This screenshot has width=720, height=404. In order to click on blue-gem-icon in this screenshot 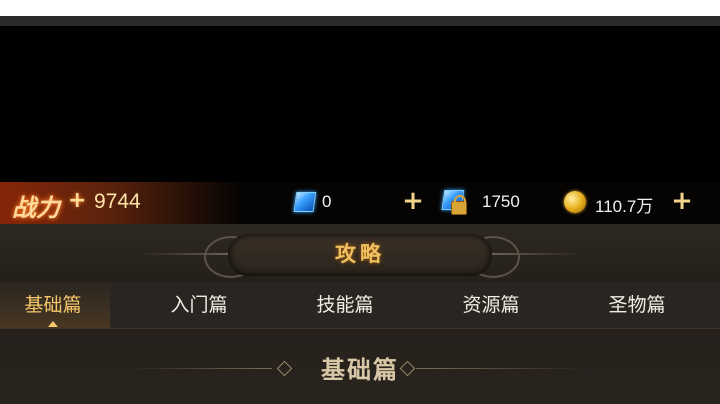, I will do `click(304, 201)`.